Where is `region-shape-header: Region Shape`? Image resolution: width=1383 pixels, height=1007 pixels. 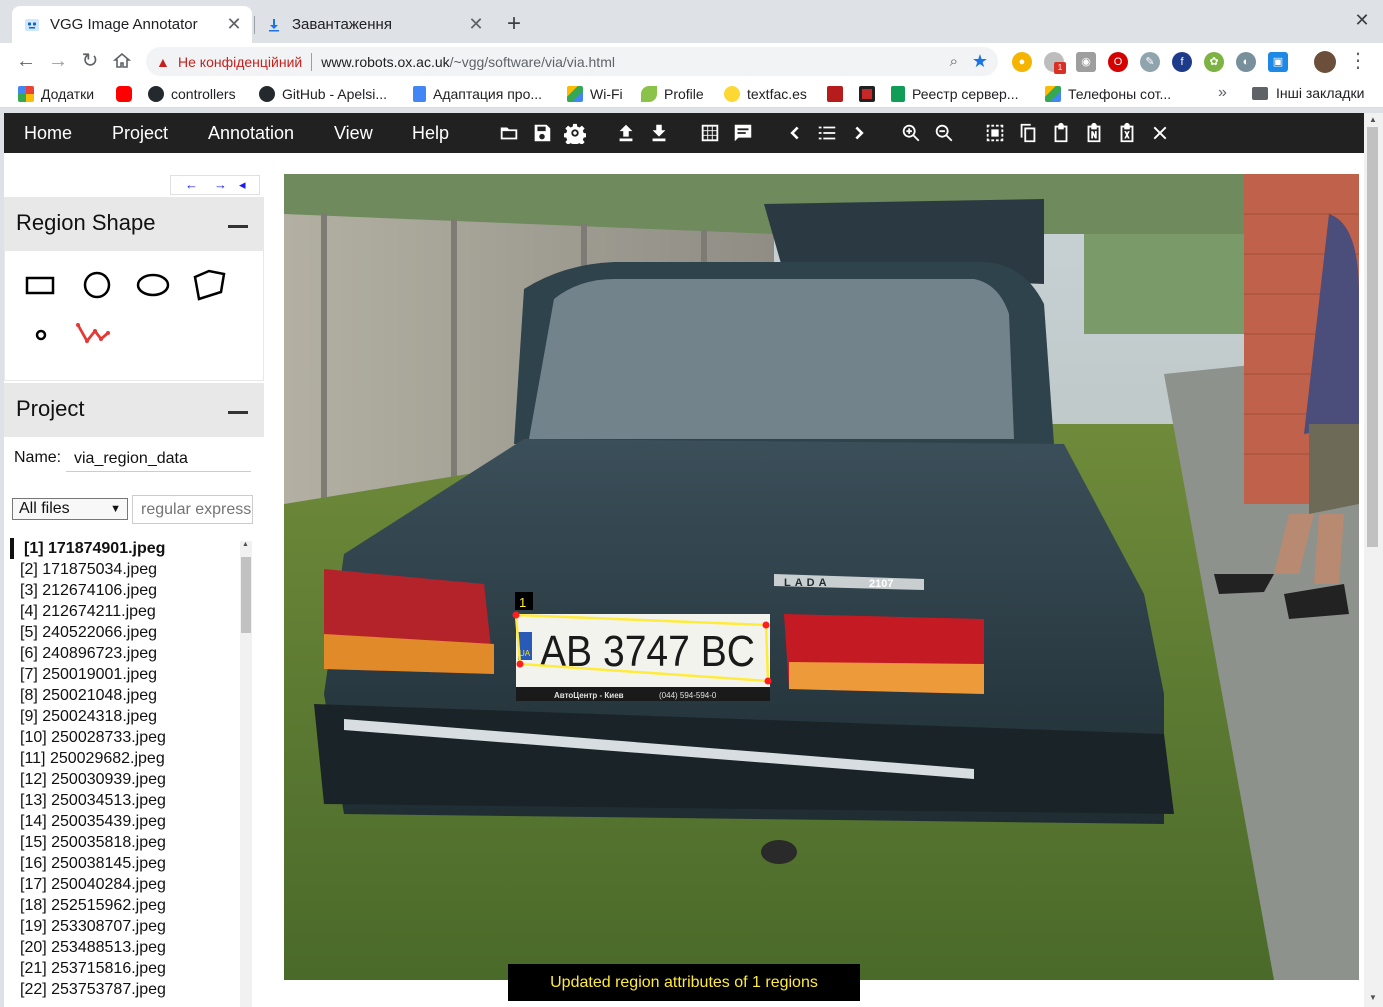
region-shape-header: Region Shape is located at coordinates (134, 224).